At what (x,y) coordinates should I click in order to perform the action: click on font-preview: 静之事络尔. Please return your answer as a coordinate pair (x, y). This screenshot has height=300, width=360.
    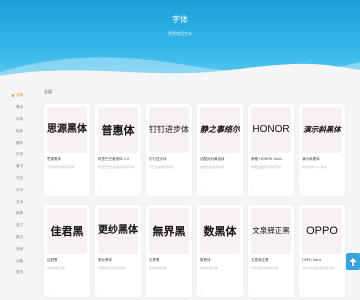
    Looking at the image, I should click on (220, 130).